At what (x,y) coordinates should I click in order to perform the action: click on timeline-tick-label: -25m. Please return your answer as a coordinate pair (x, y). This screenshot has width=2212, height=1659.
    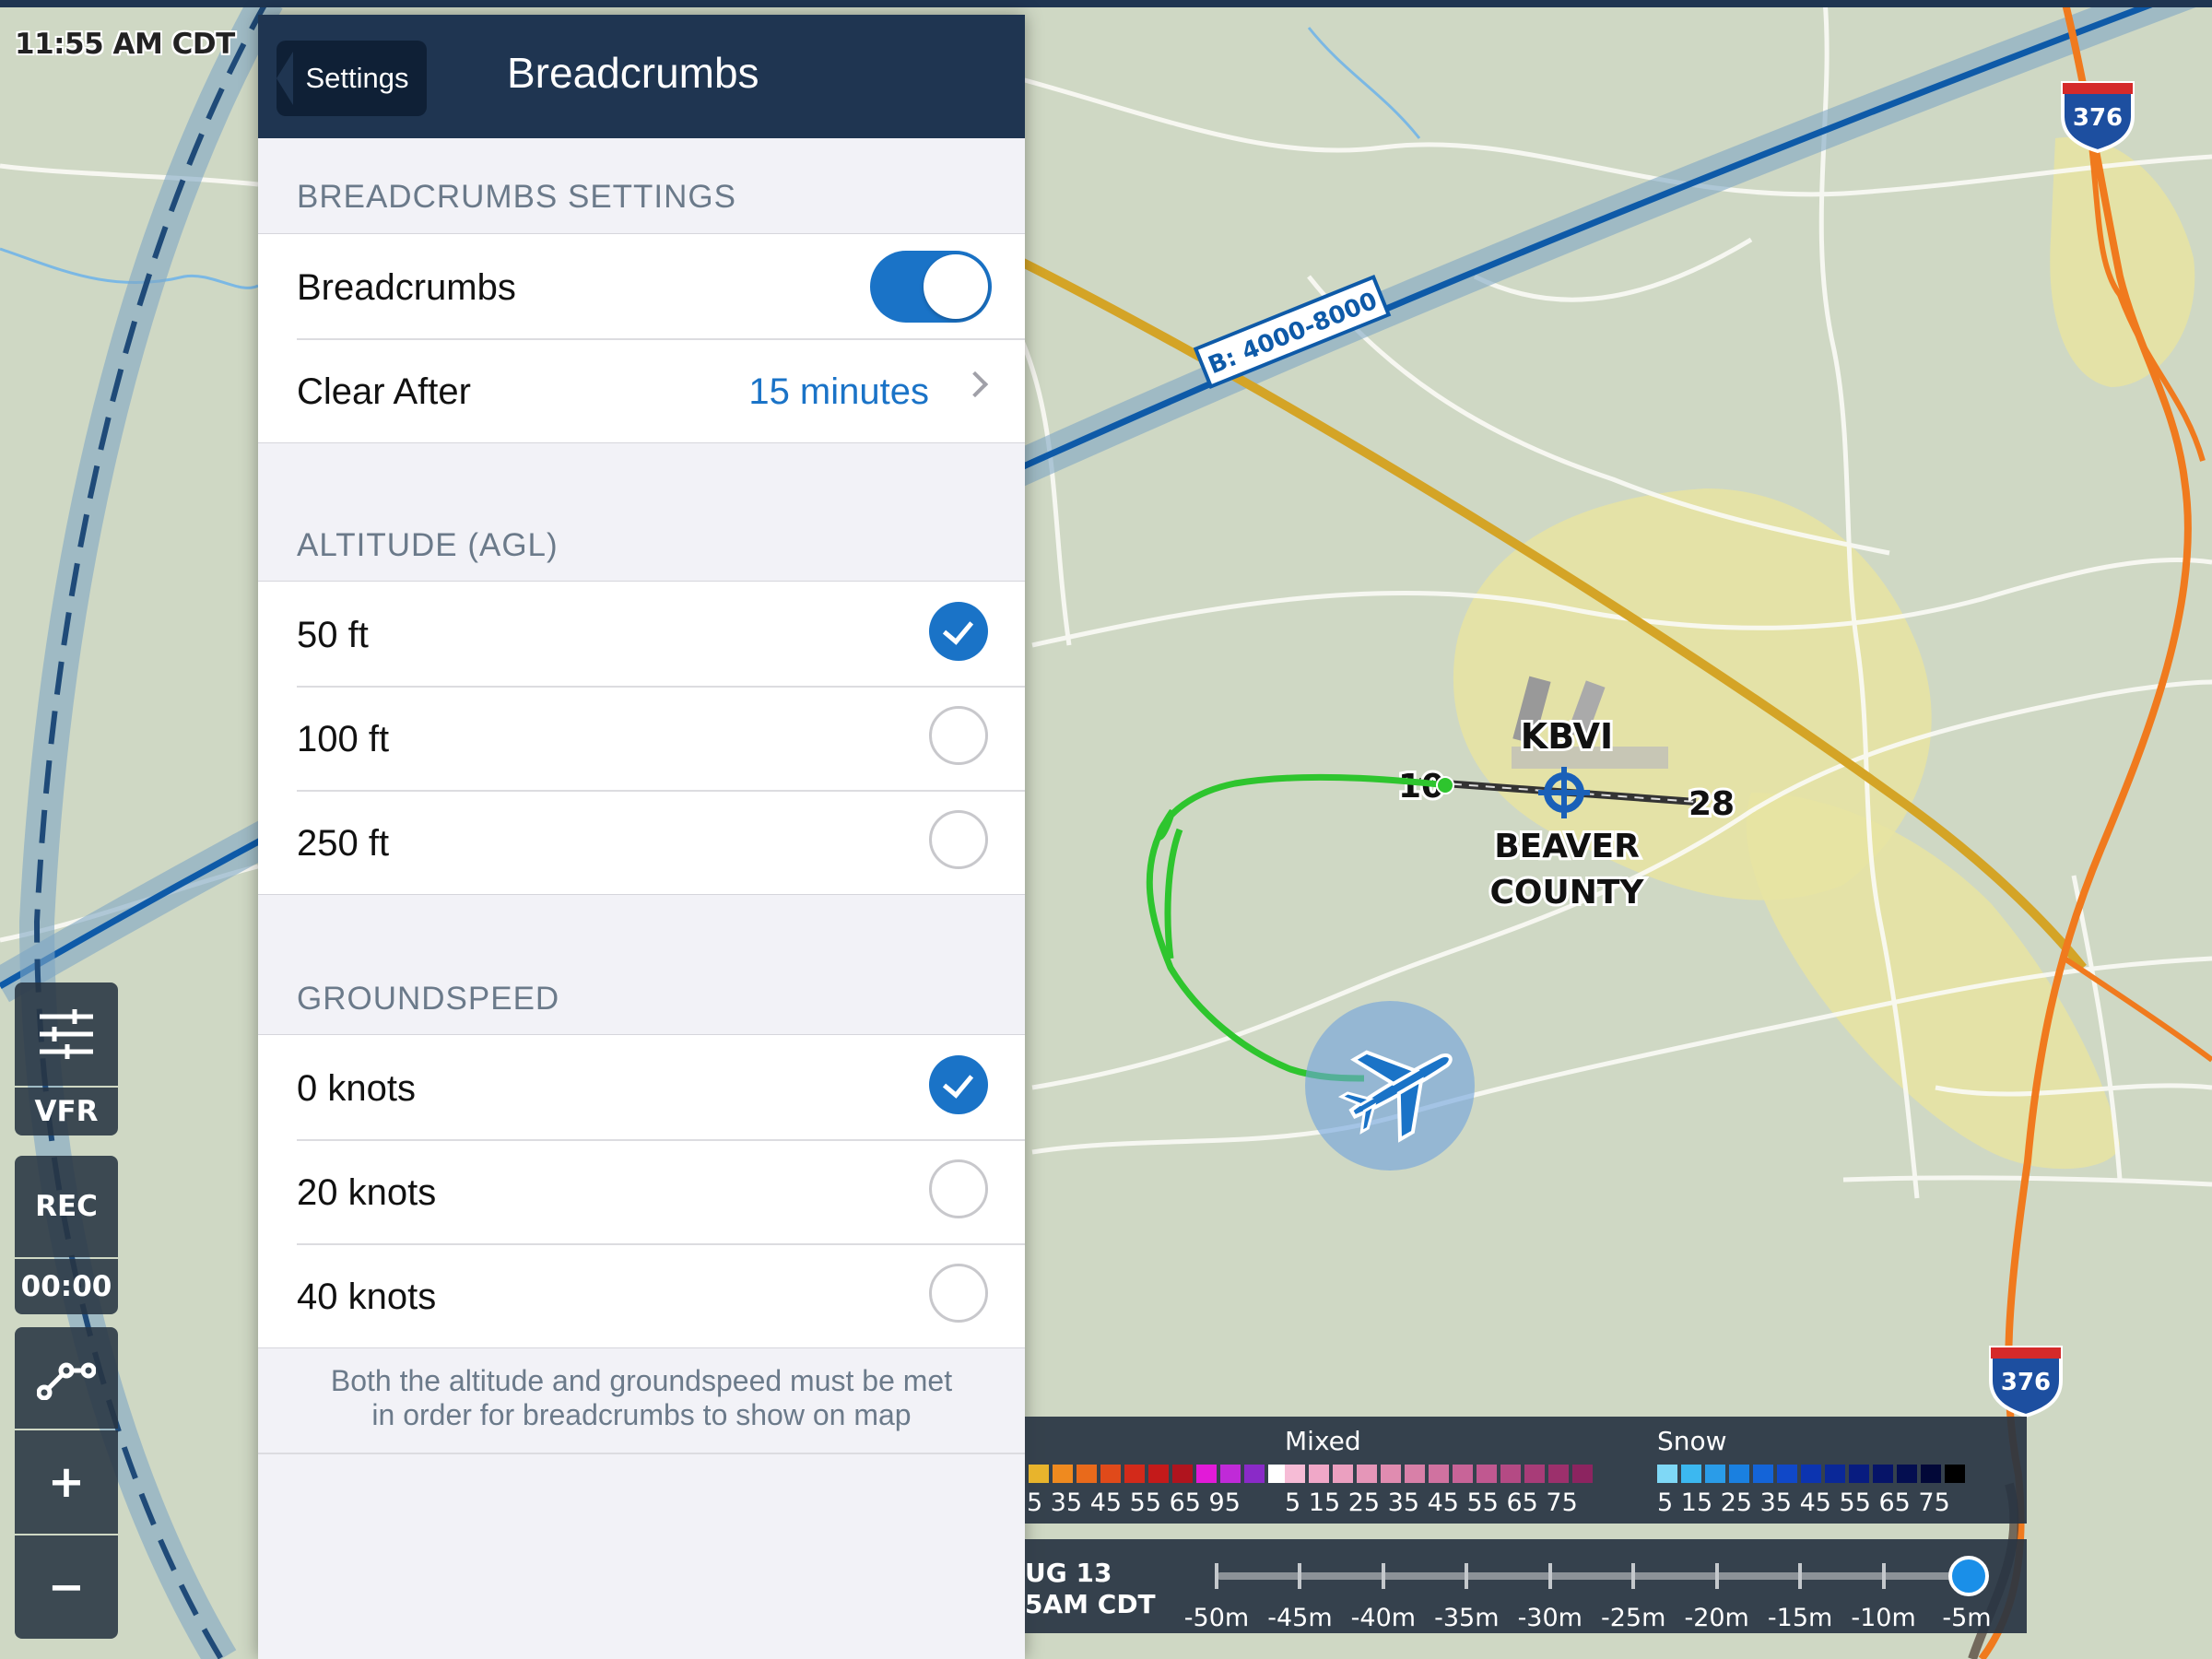
    Looking at the image, I should click on (1633, 1618).